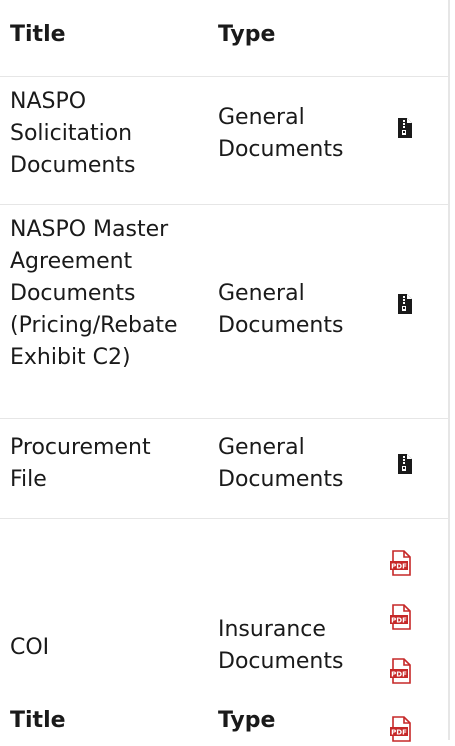  Describe the element at coordinates (225, 518) in the screenshot. I see `row-3-divider` at that location.